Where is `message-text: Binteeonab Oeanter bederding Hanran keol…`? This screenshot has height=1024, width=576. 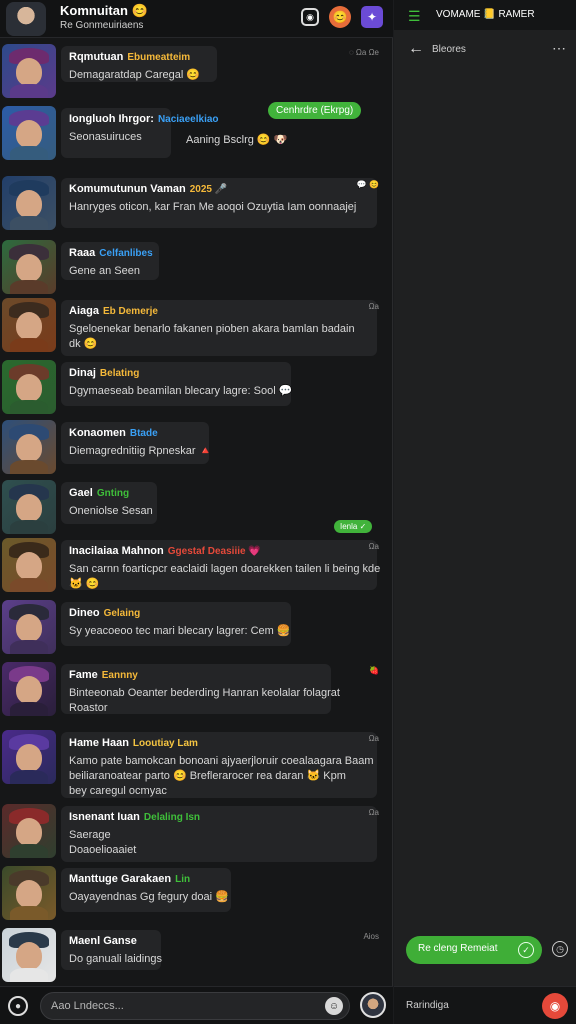
message-text: Binteeonab Oeanter bederding Hanran keol… is located at coordinates (204, 693).